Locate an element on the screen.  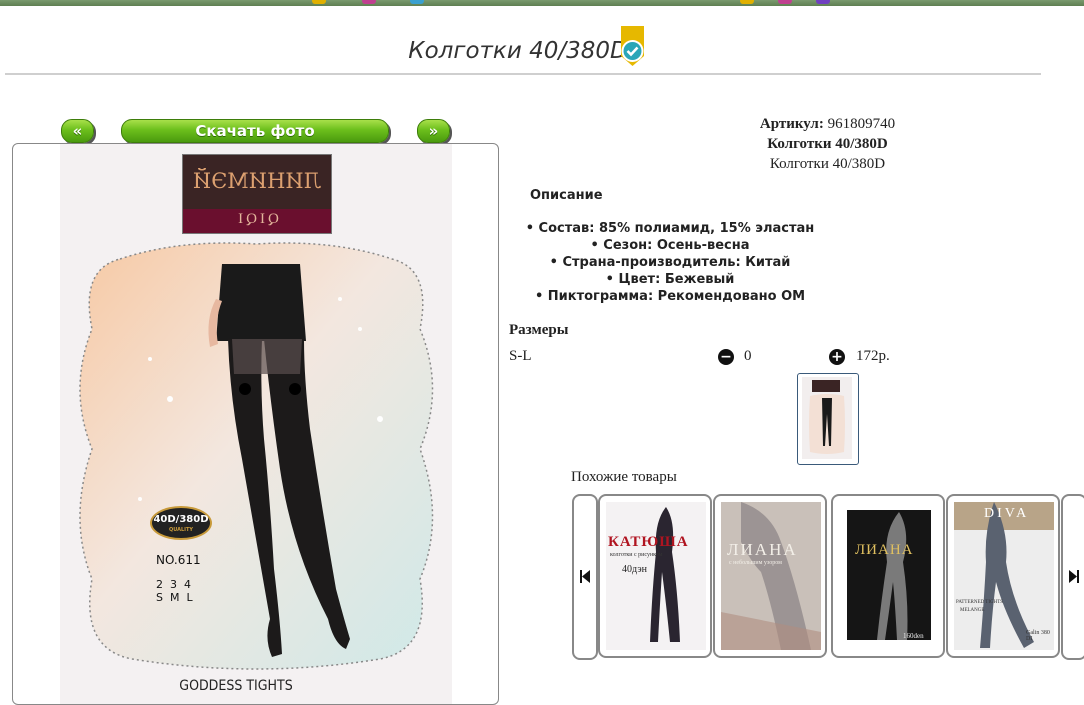
product-name-bold: Колготки 40/380D is located at coordinates (827, 144).